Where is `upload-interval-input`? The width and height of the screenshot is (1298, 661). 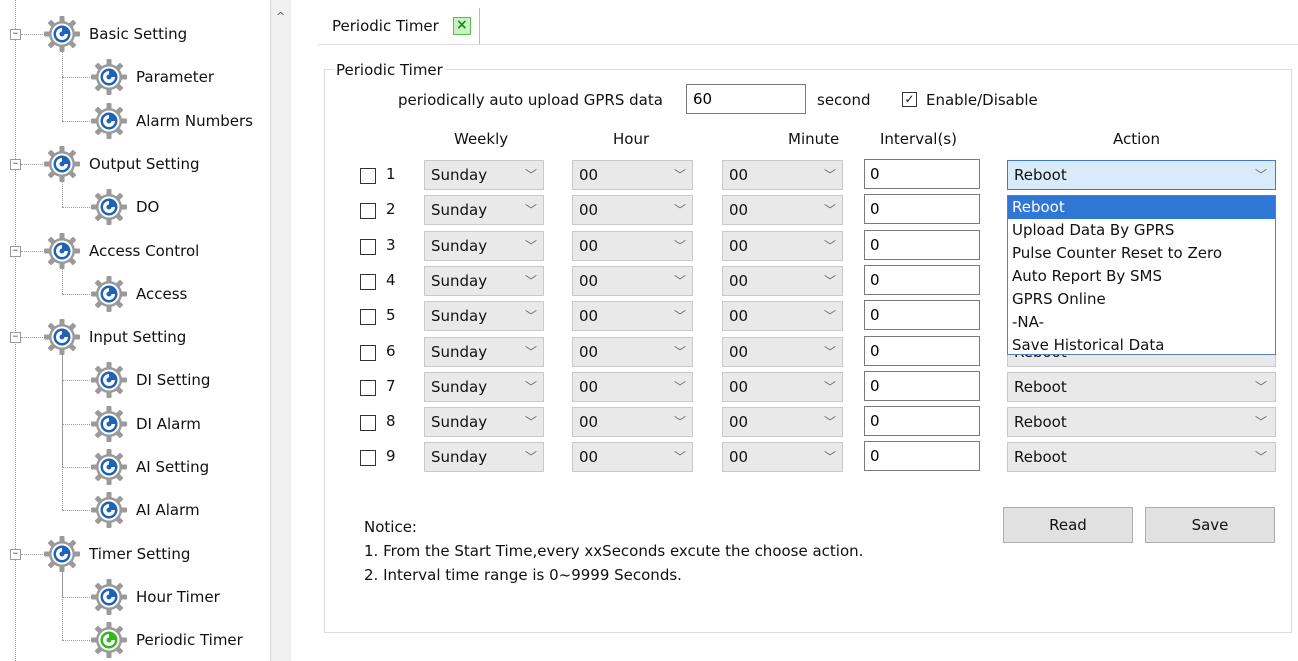
upload-interval-input is located at coordinates (746, 99).